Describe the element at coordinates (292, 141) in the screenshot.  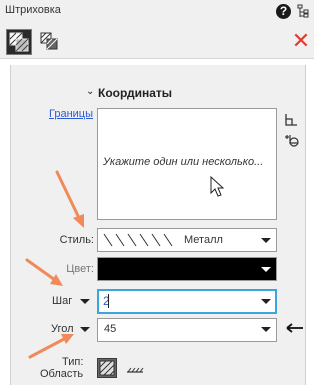
I see `add-contour-icon` at that location.